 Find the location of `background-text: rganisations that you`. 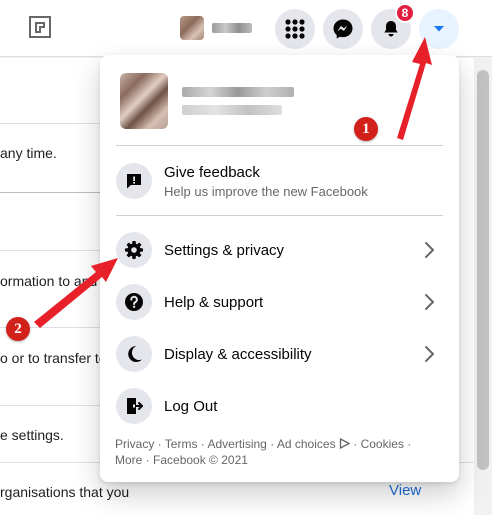

background-text: rganisations that you is located at coordinates (65, 492).